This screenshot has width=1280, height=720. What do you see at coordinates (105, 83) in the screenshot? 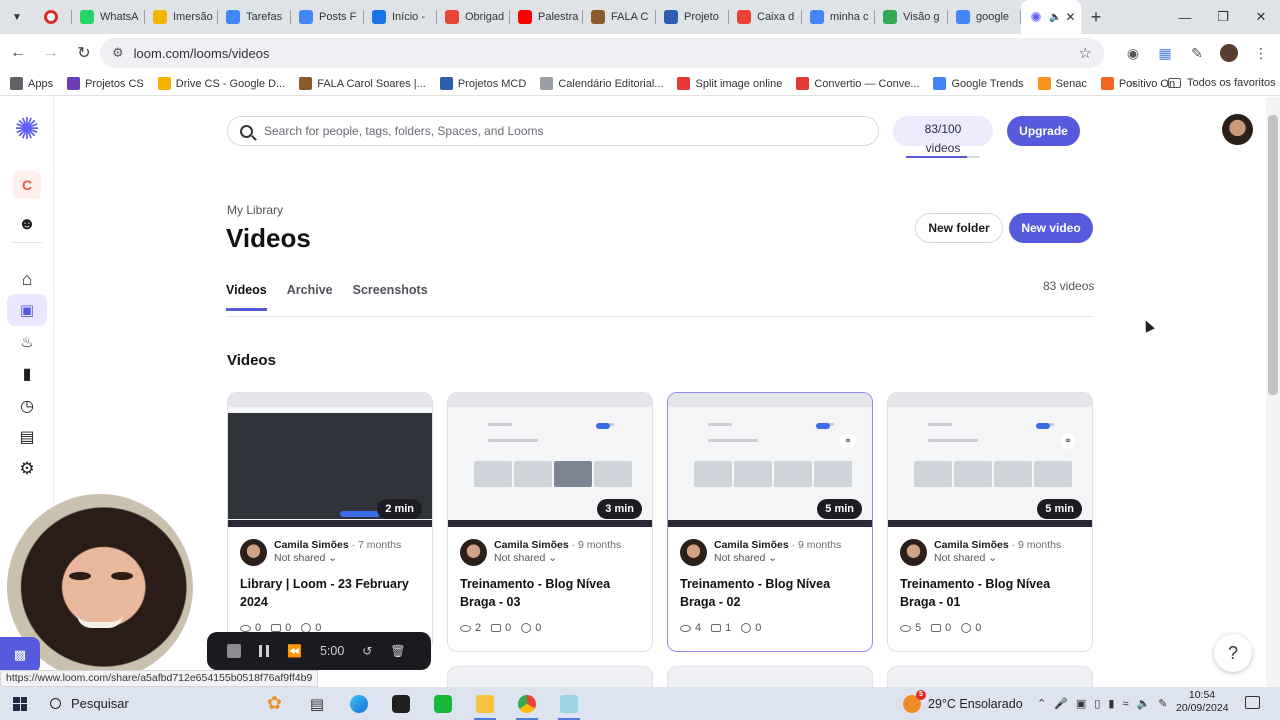
I see `bookmark-item: Projetos CS` at bounding box center [105, 83].